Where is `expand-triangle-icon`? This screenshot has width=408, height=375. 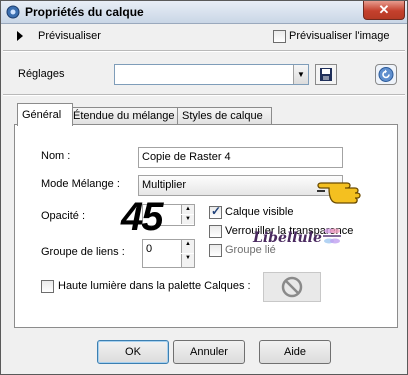 expand-triangle-icon is located at coordinates (20, 36).